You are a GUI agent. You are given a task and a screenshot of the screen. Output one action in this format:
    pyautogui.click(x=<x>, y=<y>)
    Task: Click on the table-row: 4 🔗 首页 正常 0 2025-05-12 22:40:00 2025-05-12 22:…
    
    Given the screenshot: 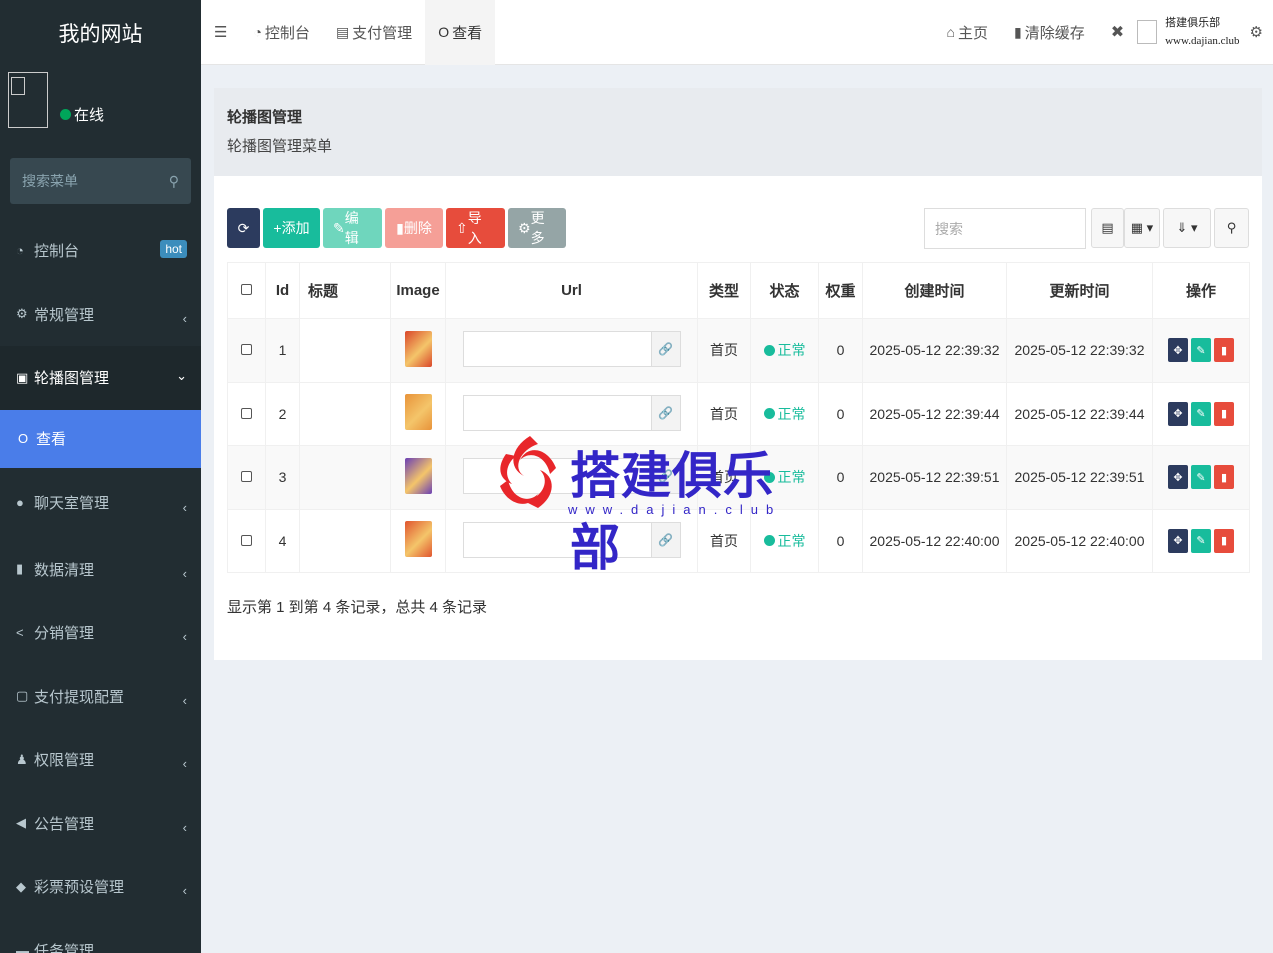 What is the action you would take?
    pyautogui.click(x=738, y=540)
    